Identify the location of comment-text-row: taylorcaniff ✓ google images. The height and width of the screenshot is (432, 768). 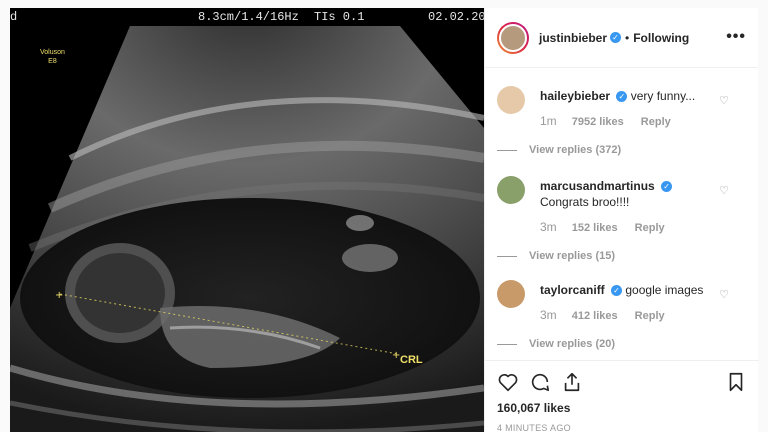
(635, 290).